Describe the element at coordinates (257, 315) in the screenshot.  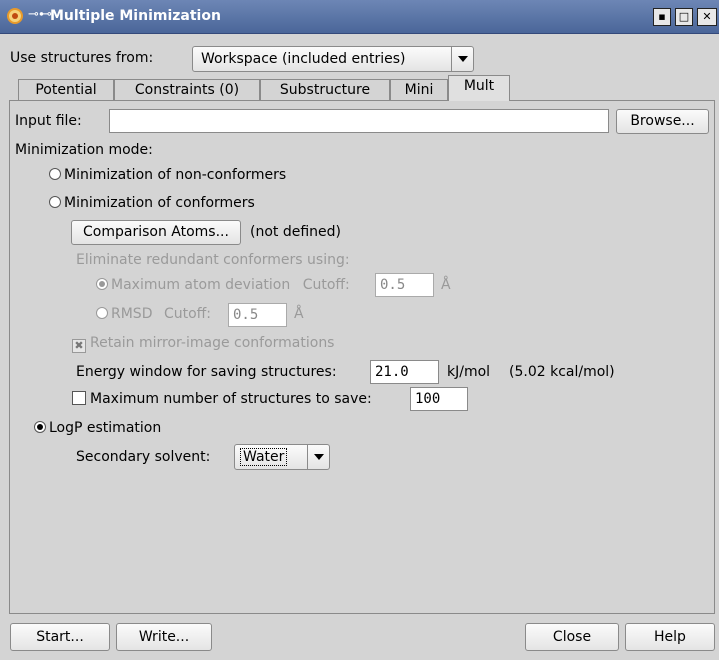
I see `rmsd-cutoff-input: 0.5` at that location.